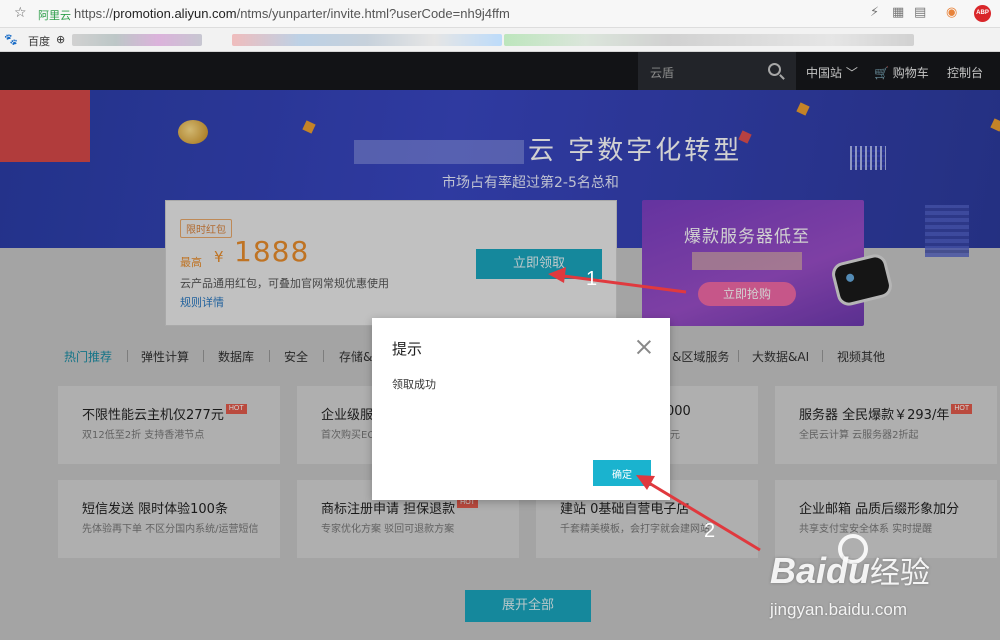 This screenshot has height=640, width=1000. What do you see at coordinates (839, 609) in the screenshot?
I see `watermark-domain: jingyan.baidu.com` at bounding box center [839, 609].